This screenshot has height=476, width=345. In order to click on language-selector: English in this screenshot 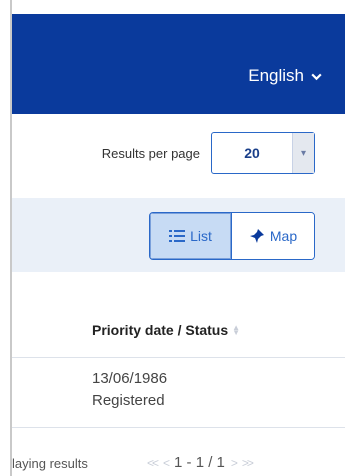, I will do `click(285, 76)`.